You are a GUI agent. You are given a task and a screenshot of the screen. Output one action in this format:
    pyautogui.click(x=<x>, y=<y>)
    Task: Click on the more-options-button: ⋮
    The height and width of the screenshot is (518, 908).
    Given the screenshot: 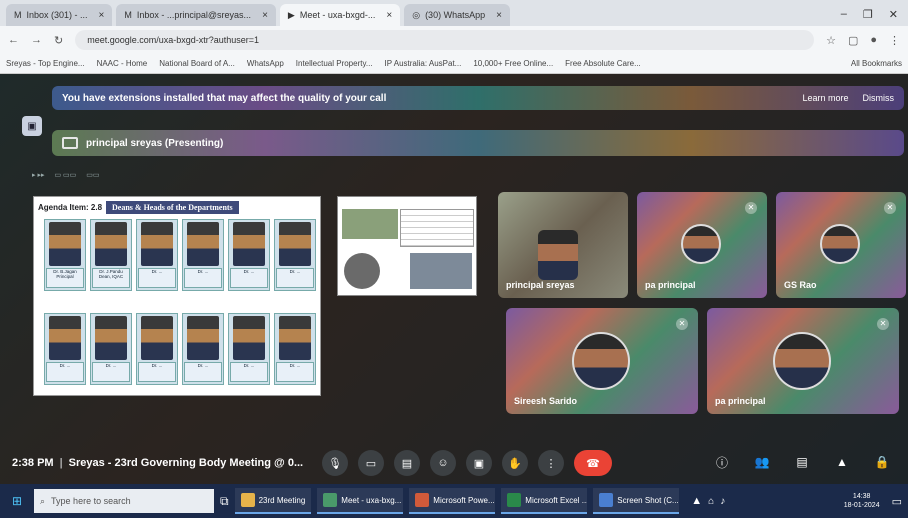 What is the action you would take?
    pyautogui.click(x=551, y=463)
    